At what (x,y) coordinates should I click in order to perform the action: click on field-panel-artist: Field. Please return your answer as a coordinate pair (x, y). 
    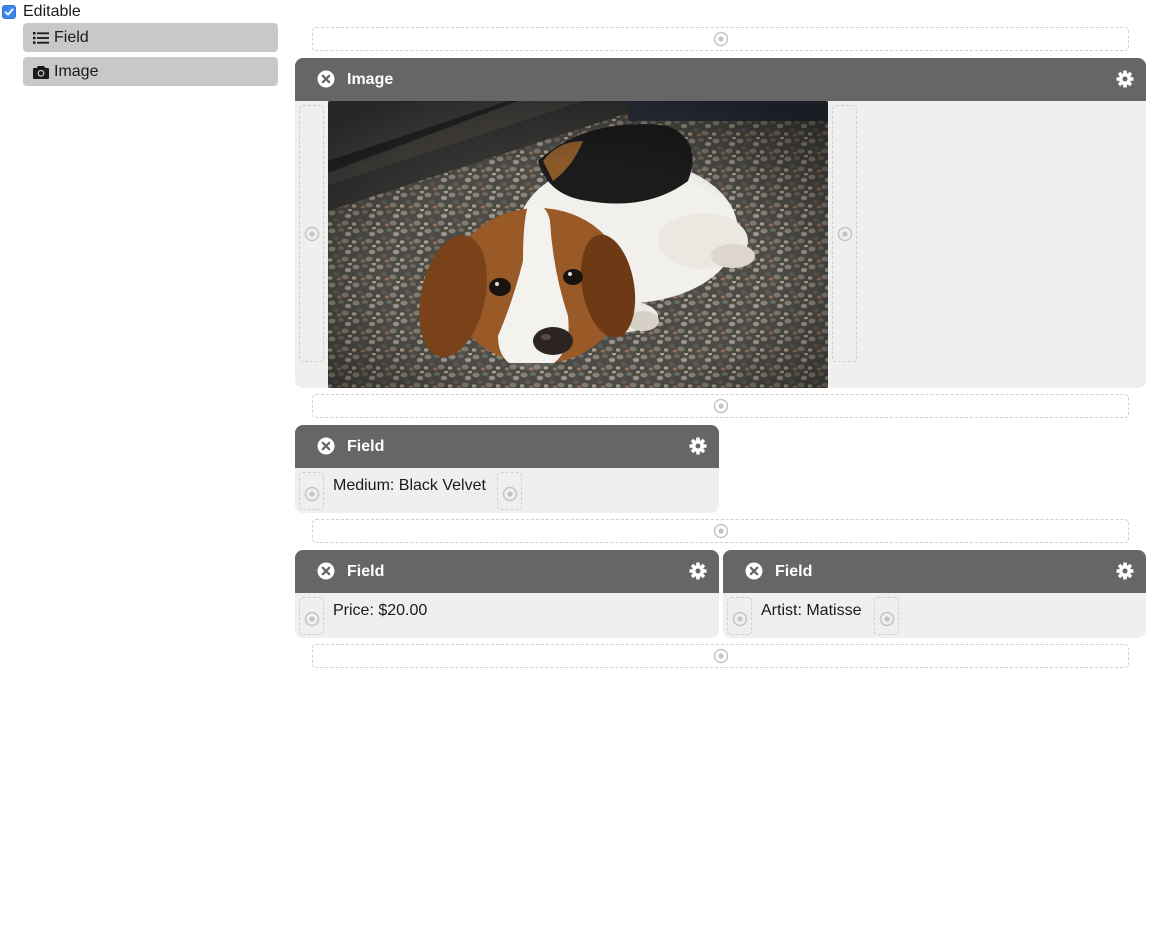
    Looking at the image, I should click on (934, 594).